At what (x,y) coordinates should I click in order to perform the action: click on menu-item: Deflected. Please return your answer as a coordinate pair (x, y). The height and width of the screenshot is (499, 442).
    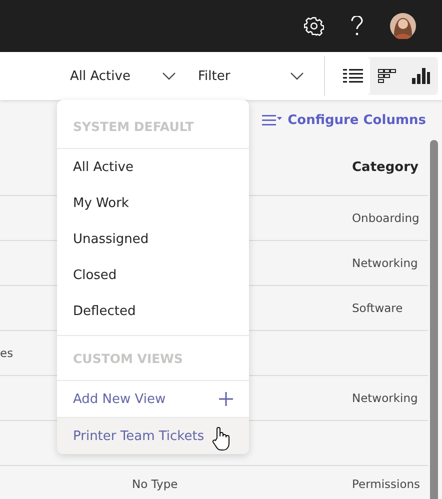
    Looking at the image, I should click on (153, 311).